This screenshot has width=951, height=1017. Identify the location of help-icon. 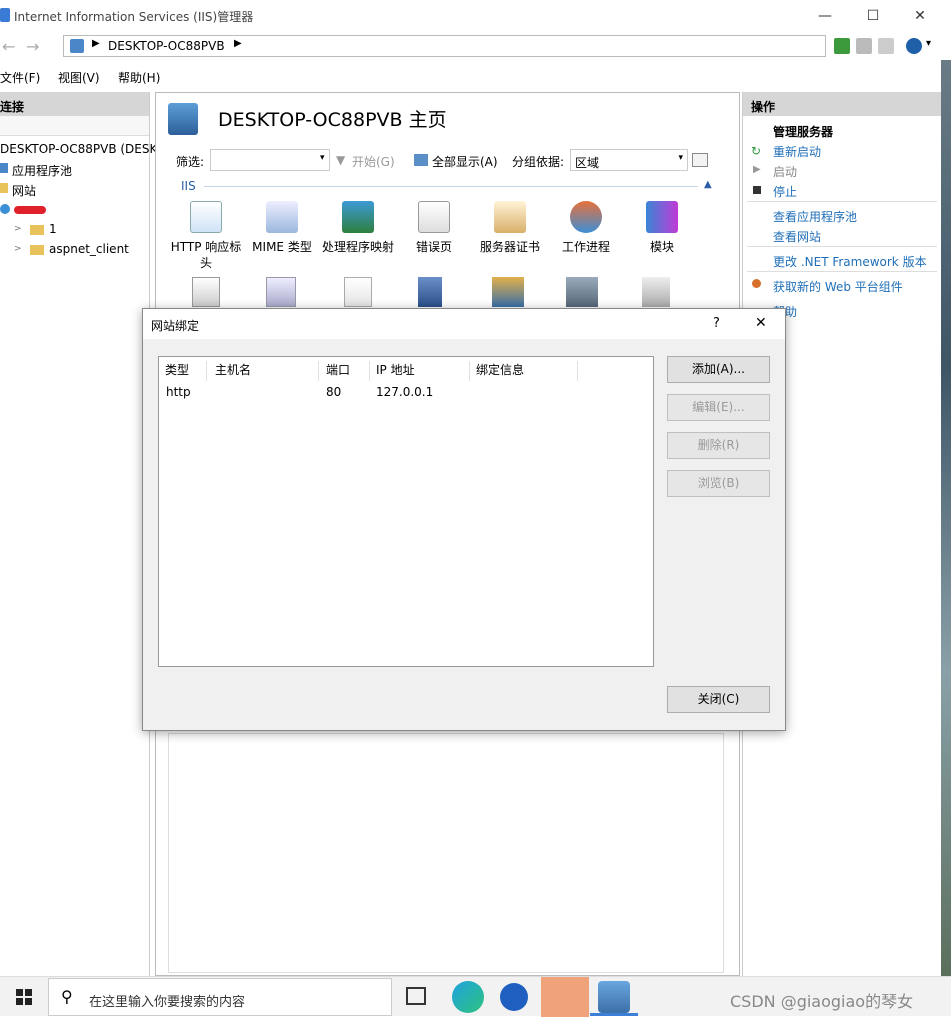
(914, 46).